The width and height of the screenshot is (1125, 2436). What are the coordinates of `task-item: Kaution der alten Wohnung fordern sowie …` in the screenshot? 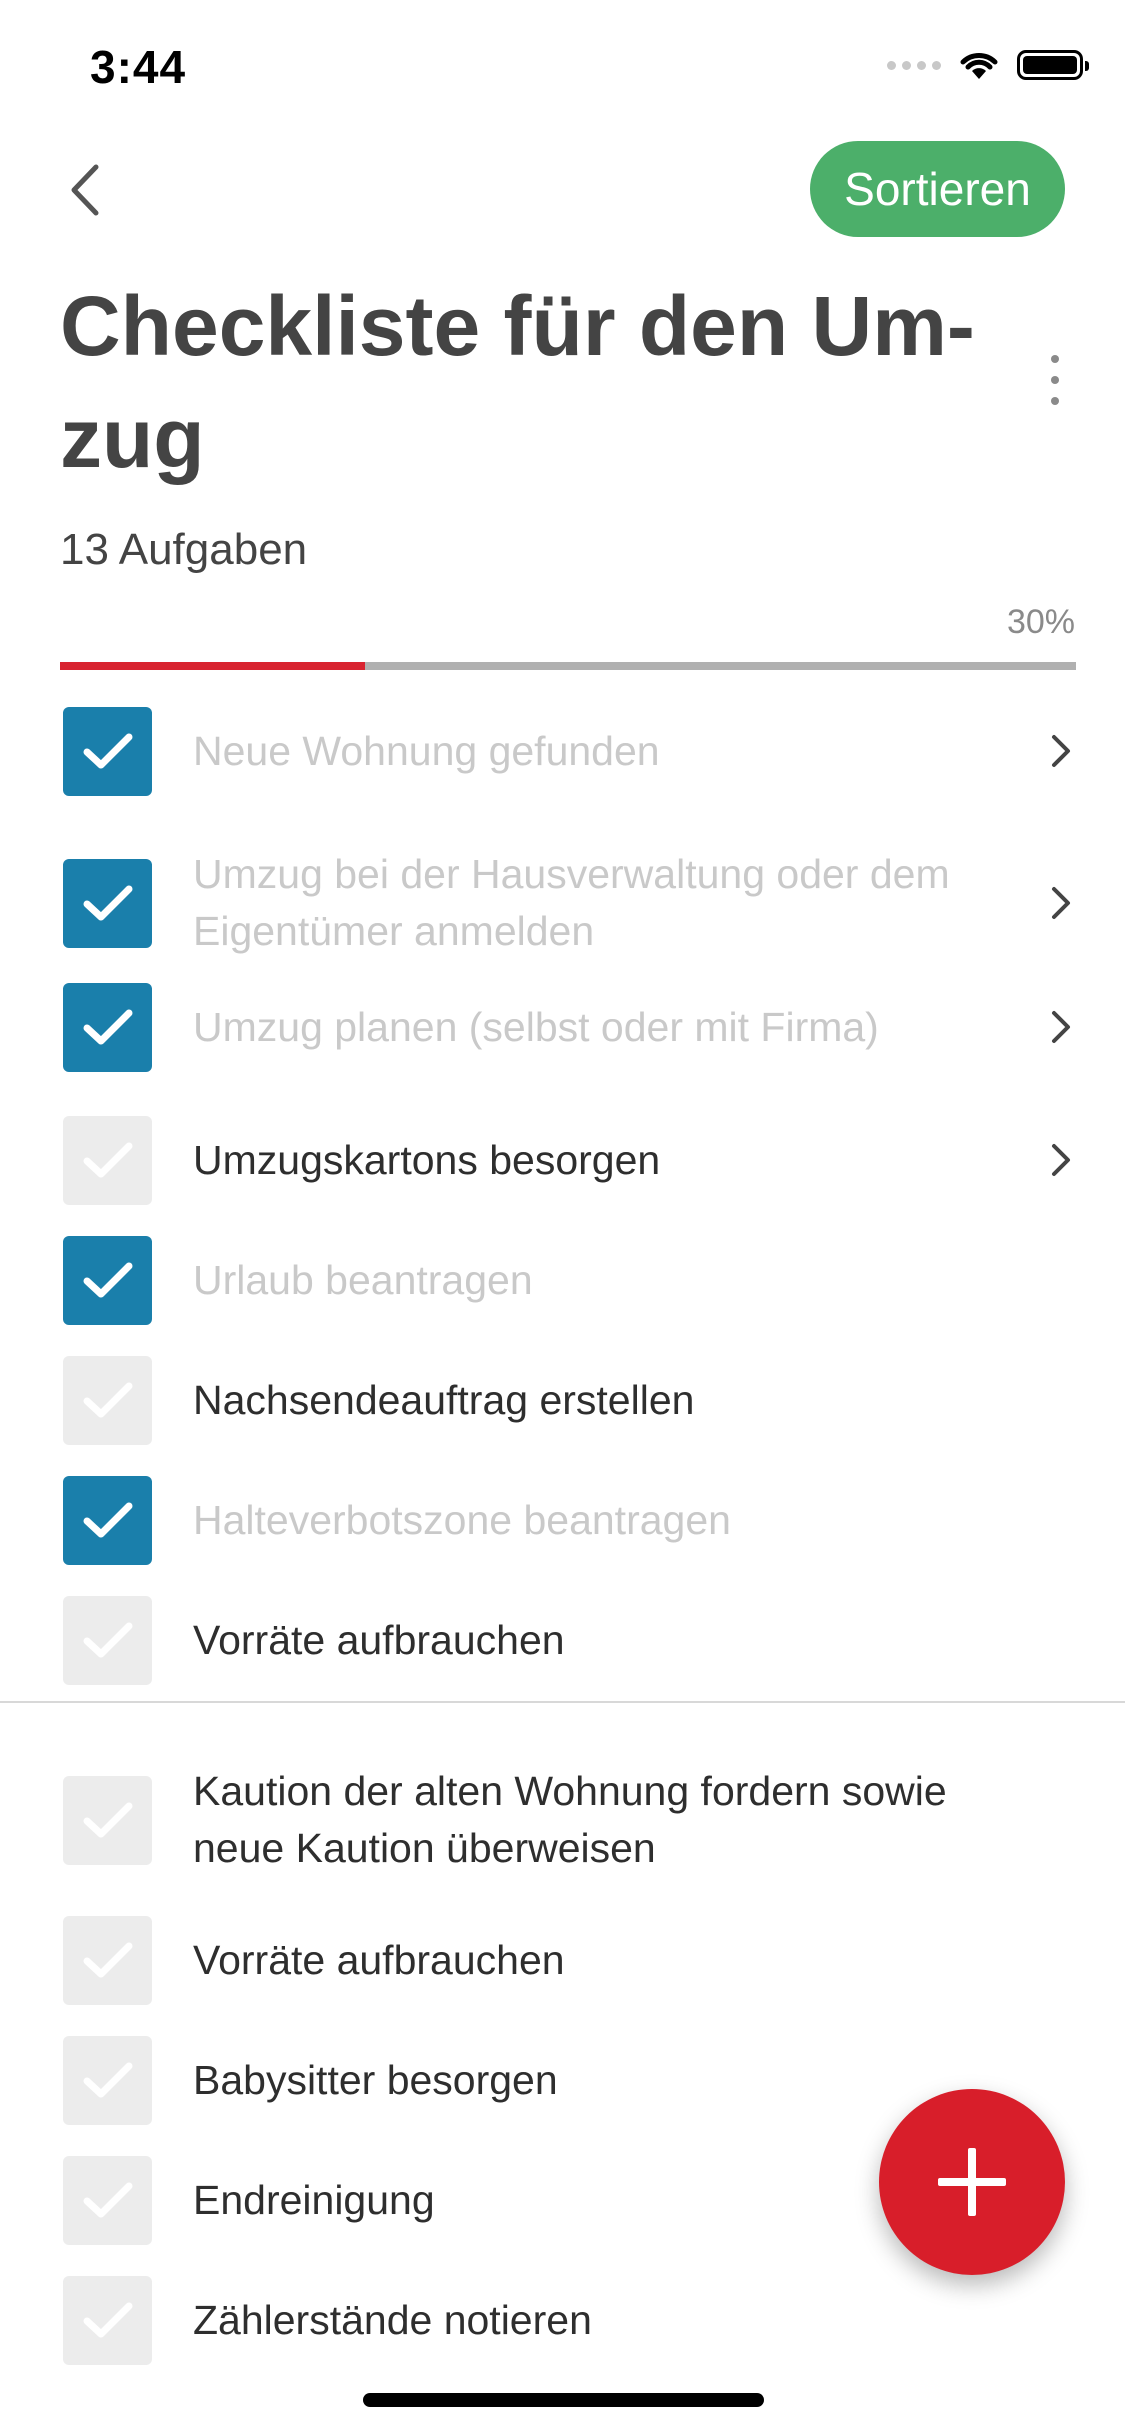 It's located at (562, 1820).